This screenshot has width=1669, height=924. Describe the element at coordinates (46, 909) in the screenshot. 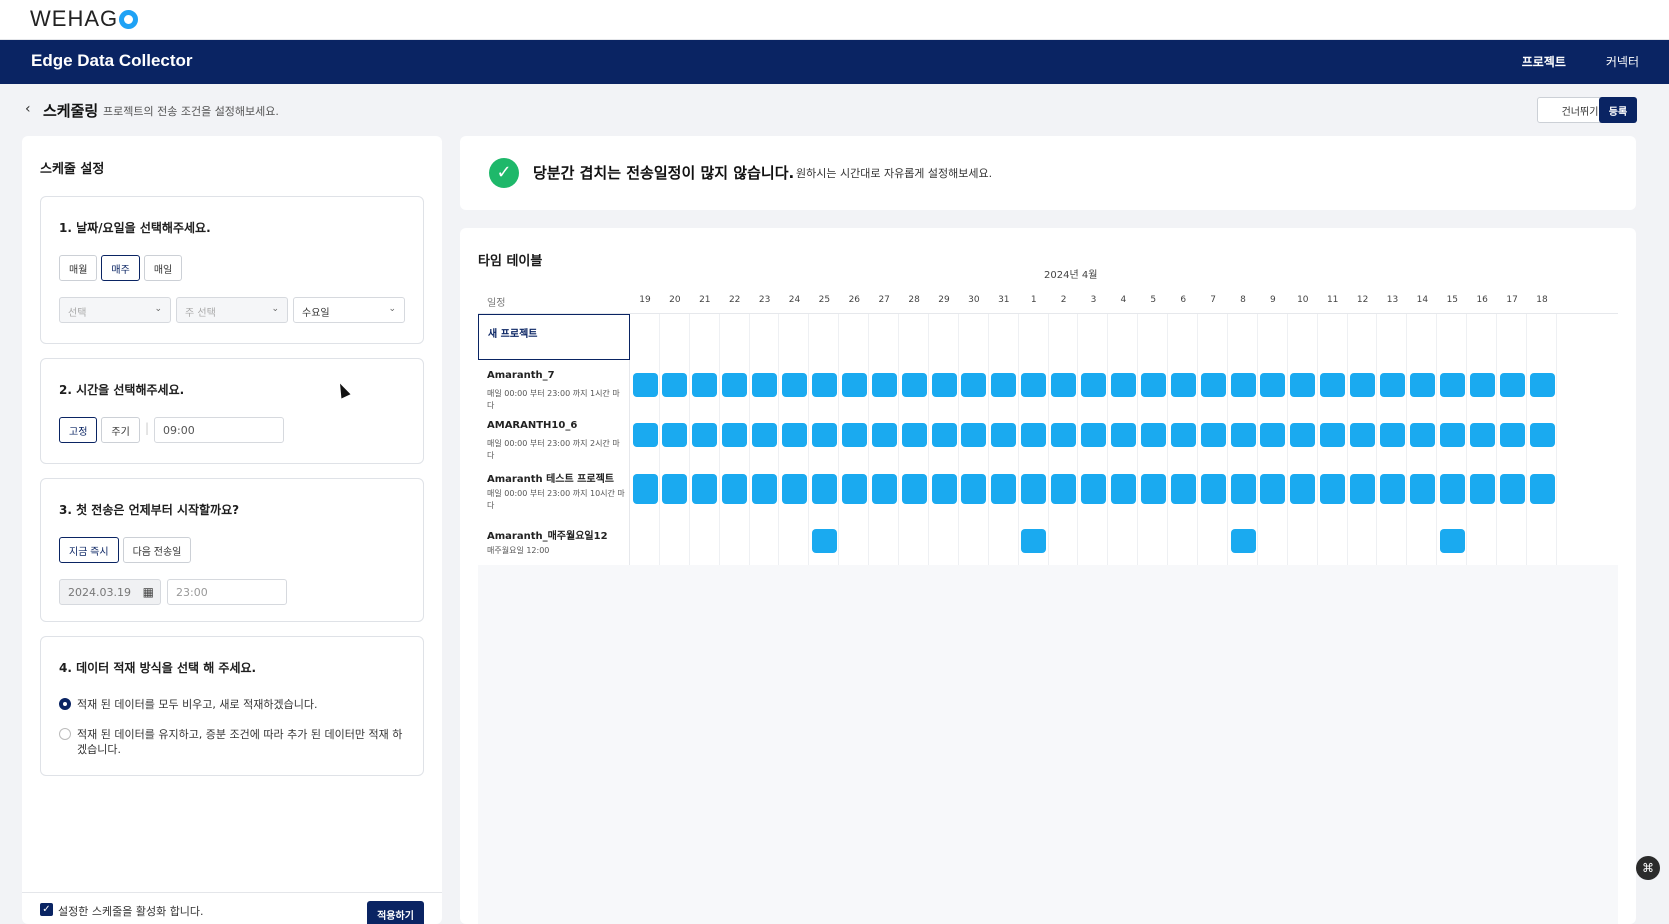

I see `checkbox-checked-icon: ✓` at that location.